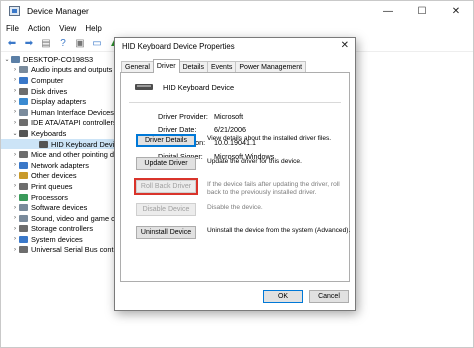 The height and width of the screenshot is (348, 474). What do you see at coordinates (52, 186) in the screenshot?
I see `tree-item-label: Print queues` at bounding box center [52, 186].